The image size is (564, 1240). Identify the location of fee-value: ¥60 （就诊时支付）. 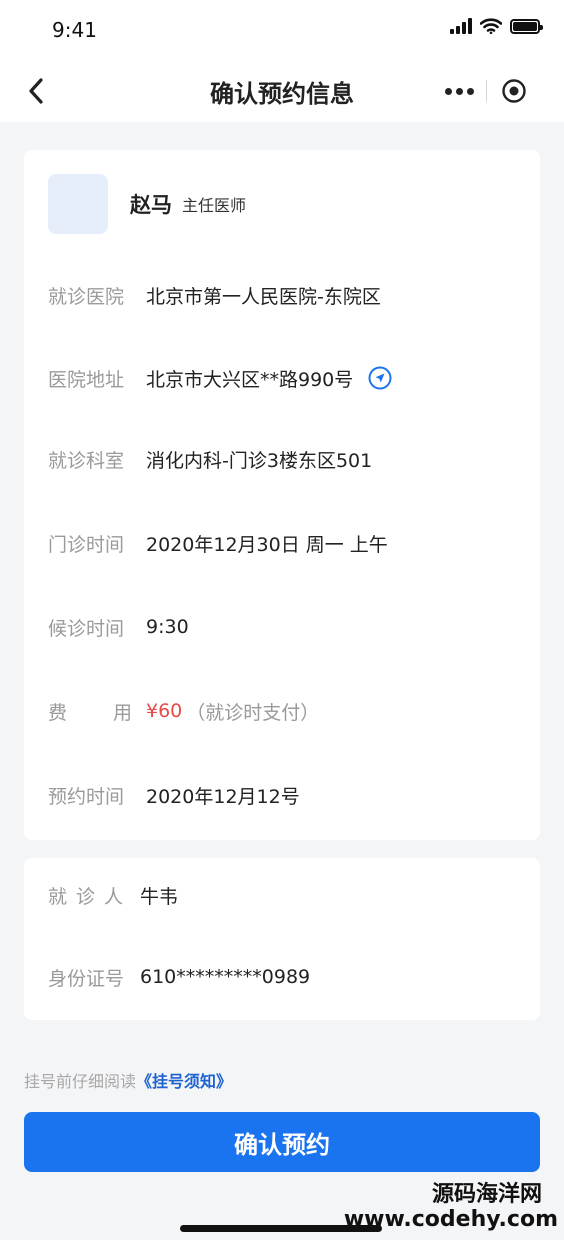
(232, 711).